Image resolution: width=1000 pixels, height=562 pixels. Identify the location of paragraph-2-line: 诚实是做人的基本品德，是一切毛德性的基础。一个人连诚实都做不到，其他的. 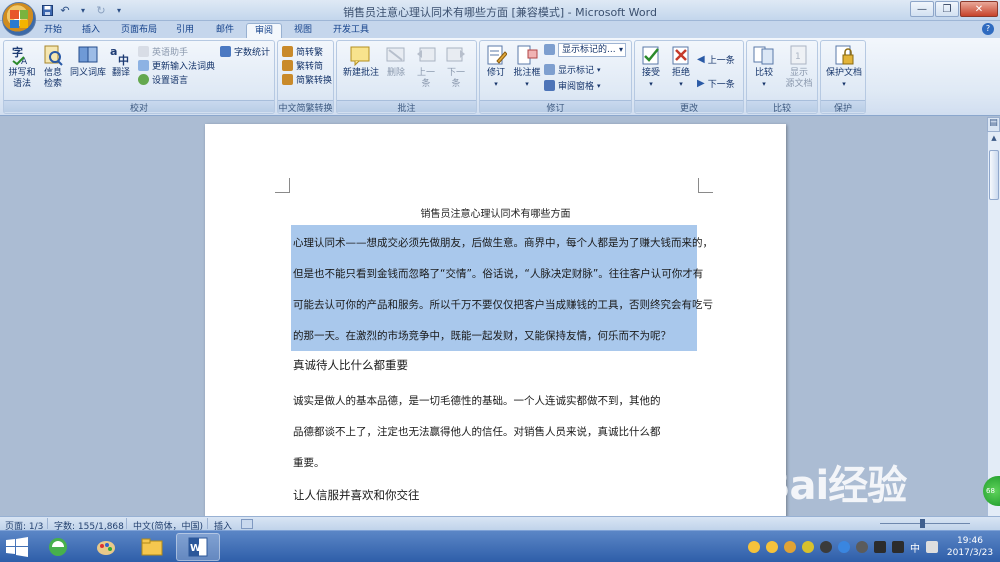
(477, 401).